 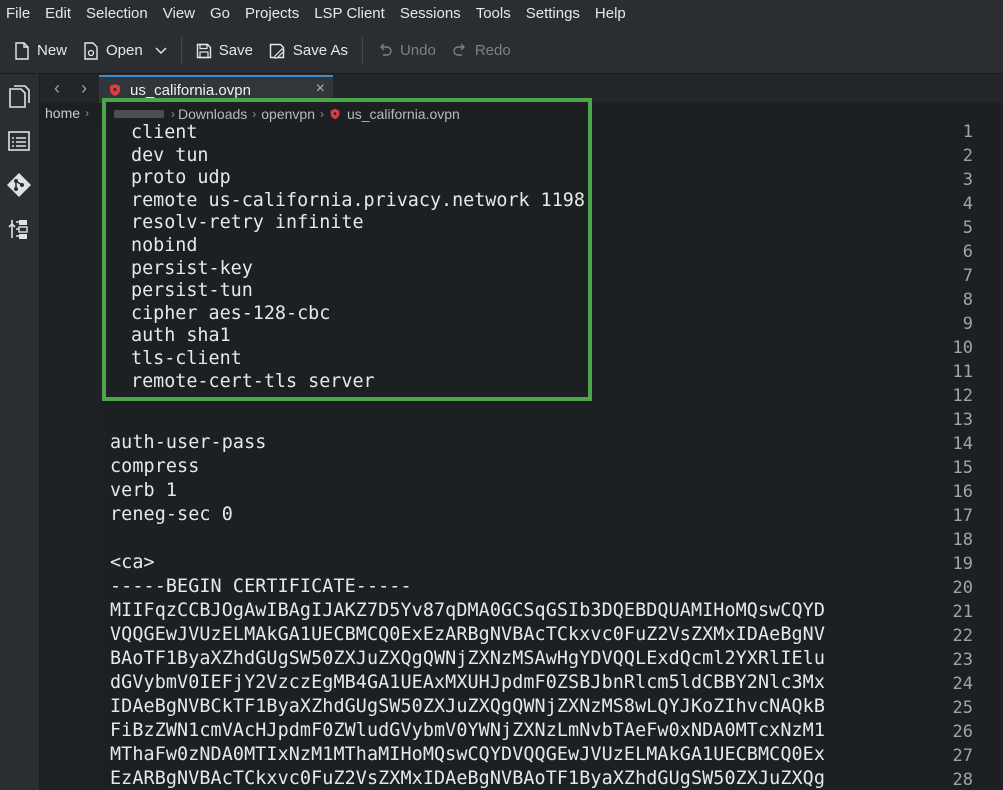 I want to click on chevron-down-icon, so click(x=161, y=51).